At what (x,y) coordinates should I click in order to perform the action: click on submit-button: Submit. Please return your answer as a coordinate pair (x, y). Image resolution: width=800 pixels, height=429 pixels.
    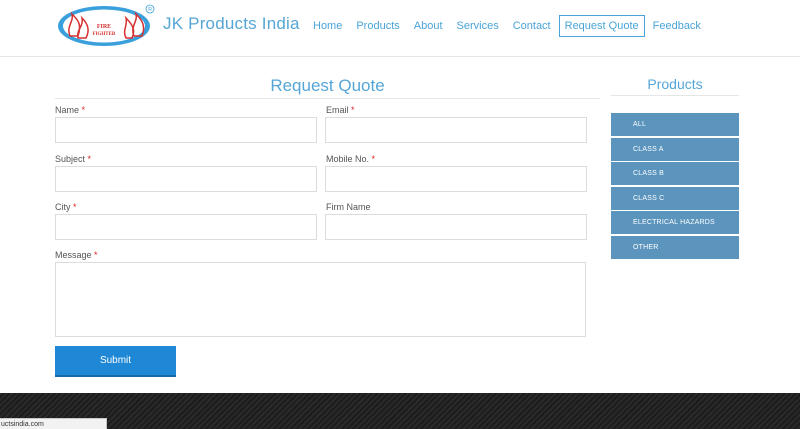
    Looking at the image, I should click on (115, 361).